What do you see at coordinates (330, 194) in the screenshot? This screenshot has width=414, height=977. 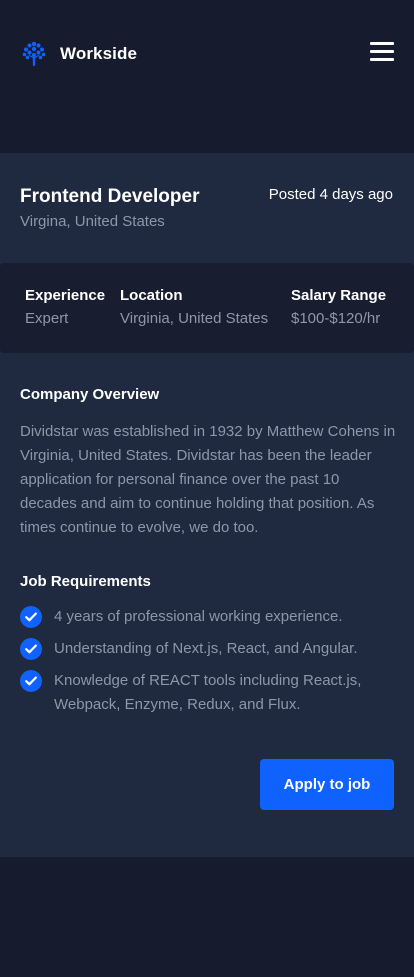 I see `posted-date: Posted 4 days ago` at bounding box center [330, 194].